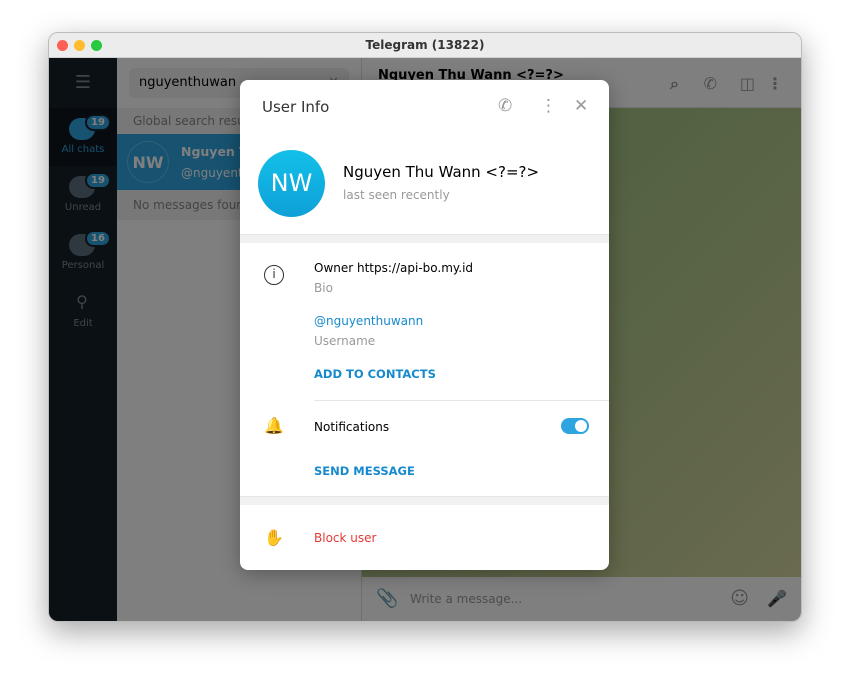 The image size is (850, 685). Describe the element at coordinates (364, 471) in the screenshot. I see `send-message-button: SEND MESSAGE` at that location.